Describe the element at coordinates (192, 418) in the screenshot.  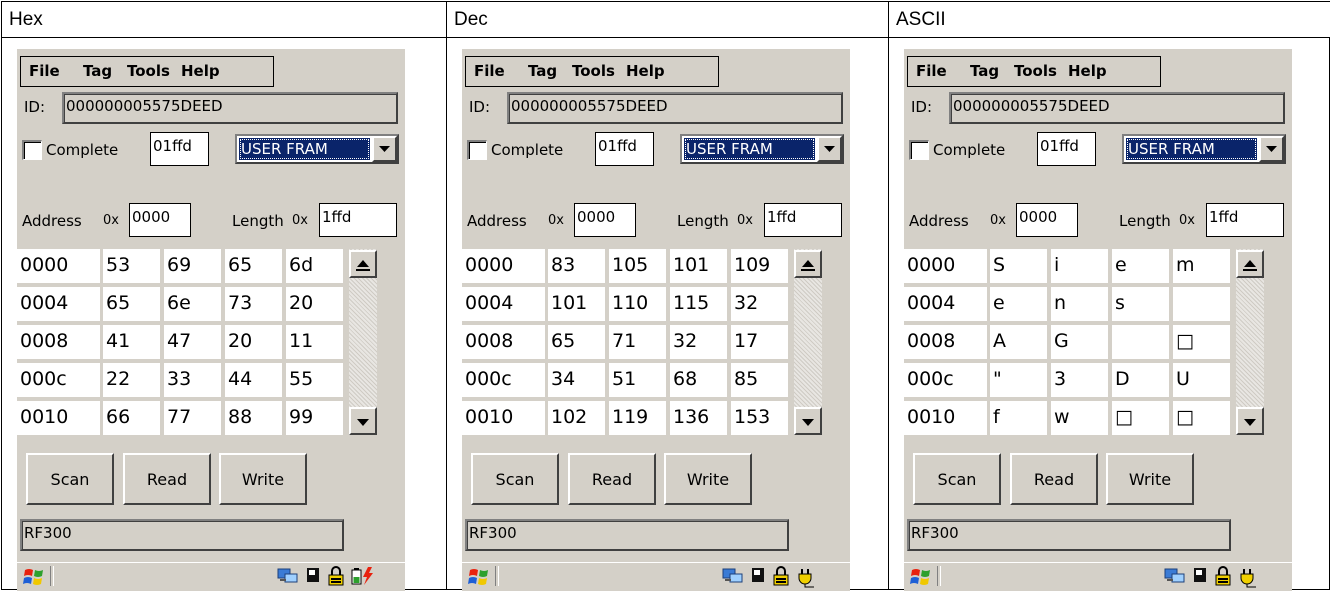
I see `memory-cell: 77` at that location.